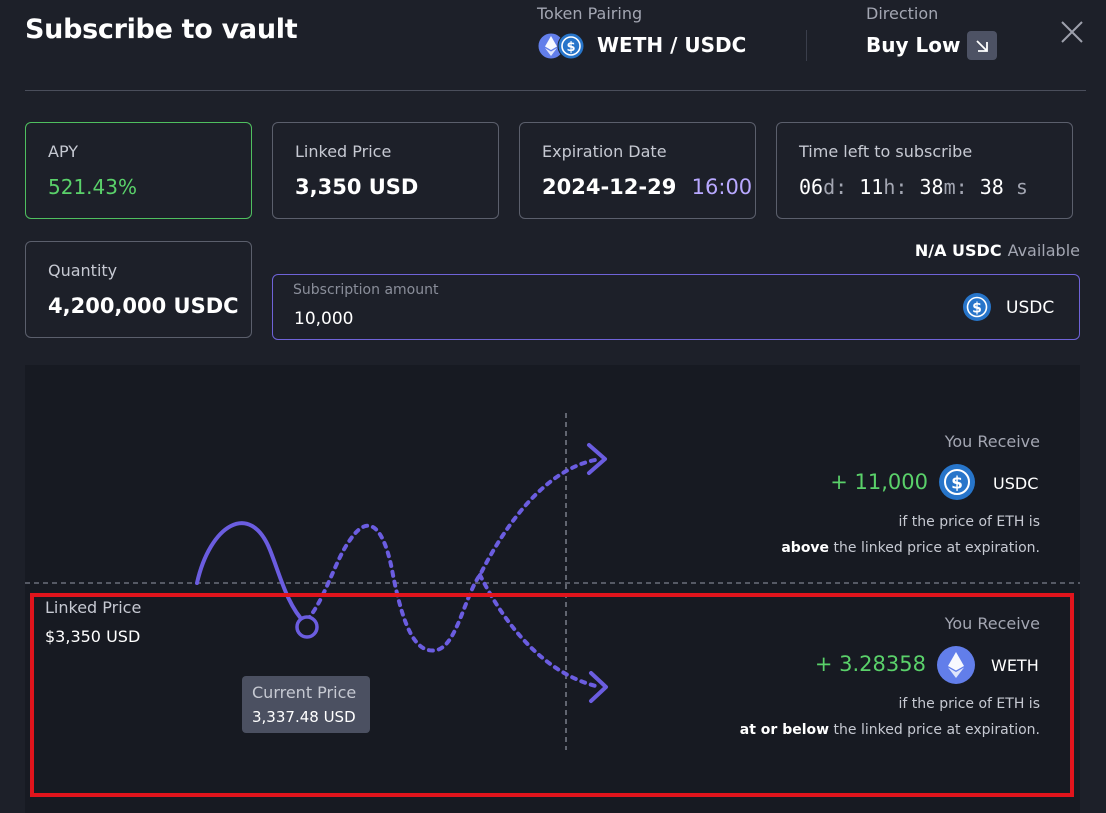 The height and width of the screenshot is (813, 1106). Describe the element at coordinates (969, 522) in the screenshot. I see `receive-above-note-line1: if the price of ETH is` at that location.